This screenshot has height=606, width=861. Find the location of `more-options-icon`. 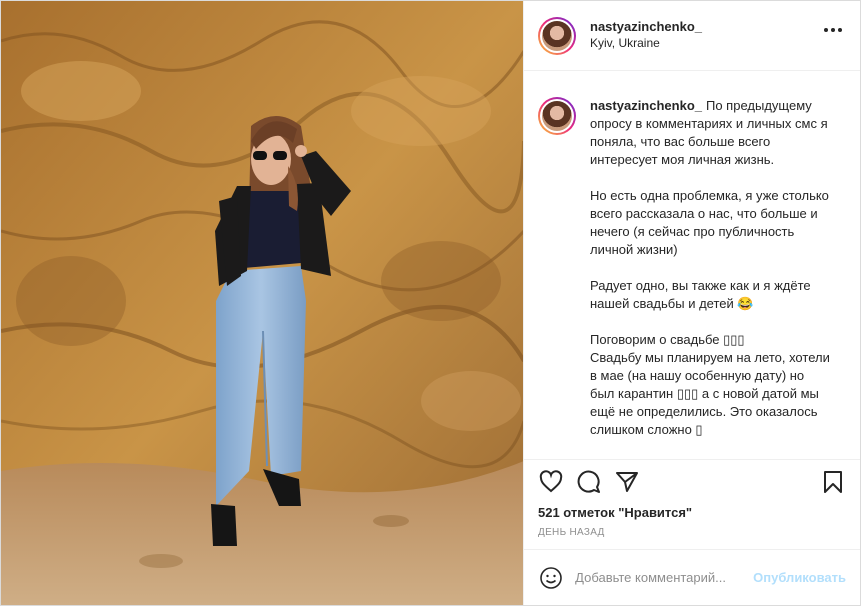

more-options-icon is located at coordinates (833, 30).